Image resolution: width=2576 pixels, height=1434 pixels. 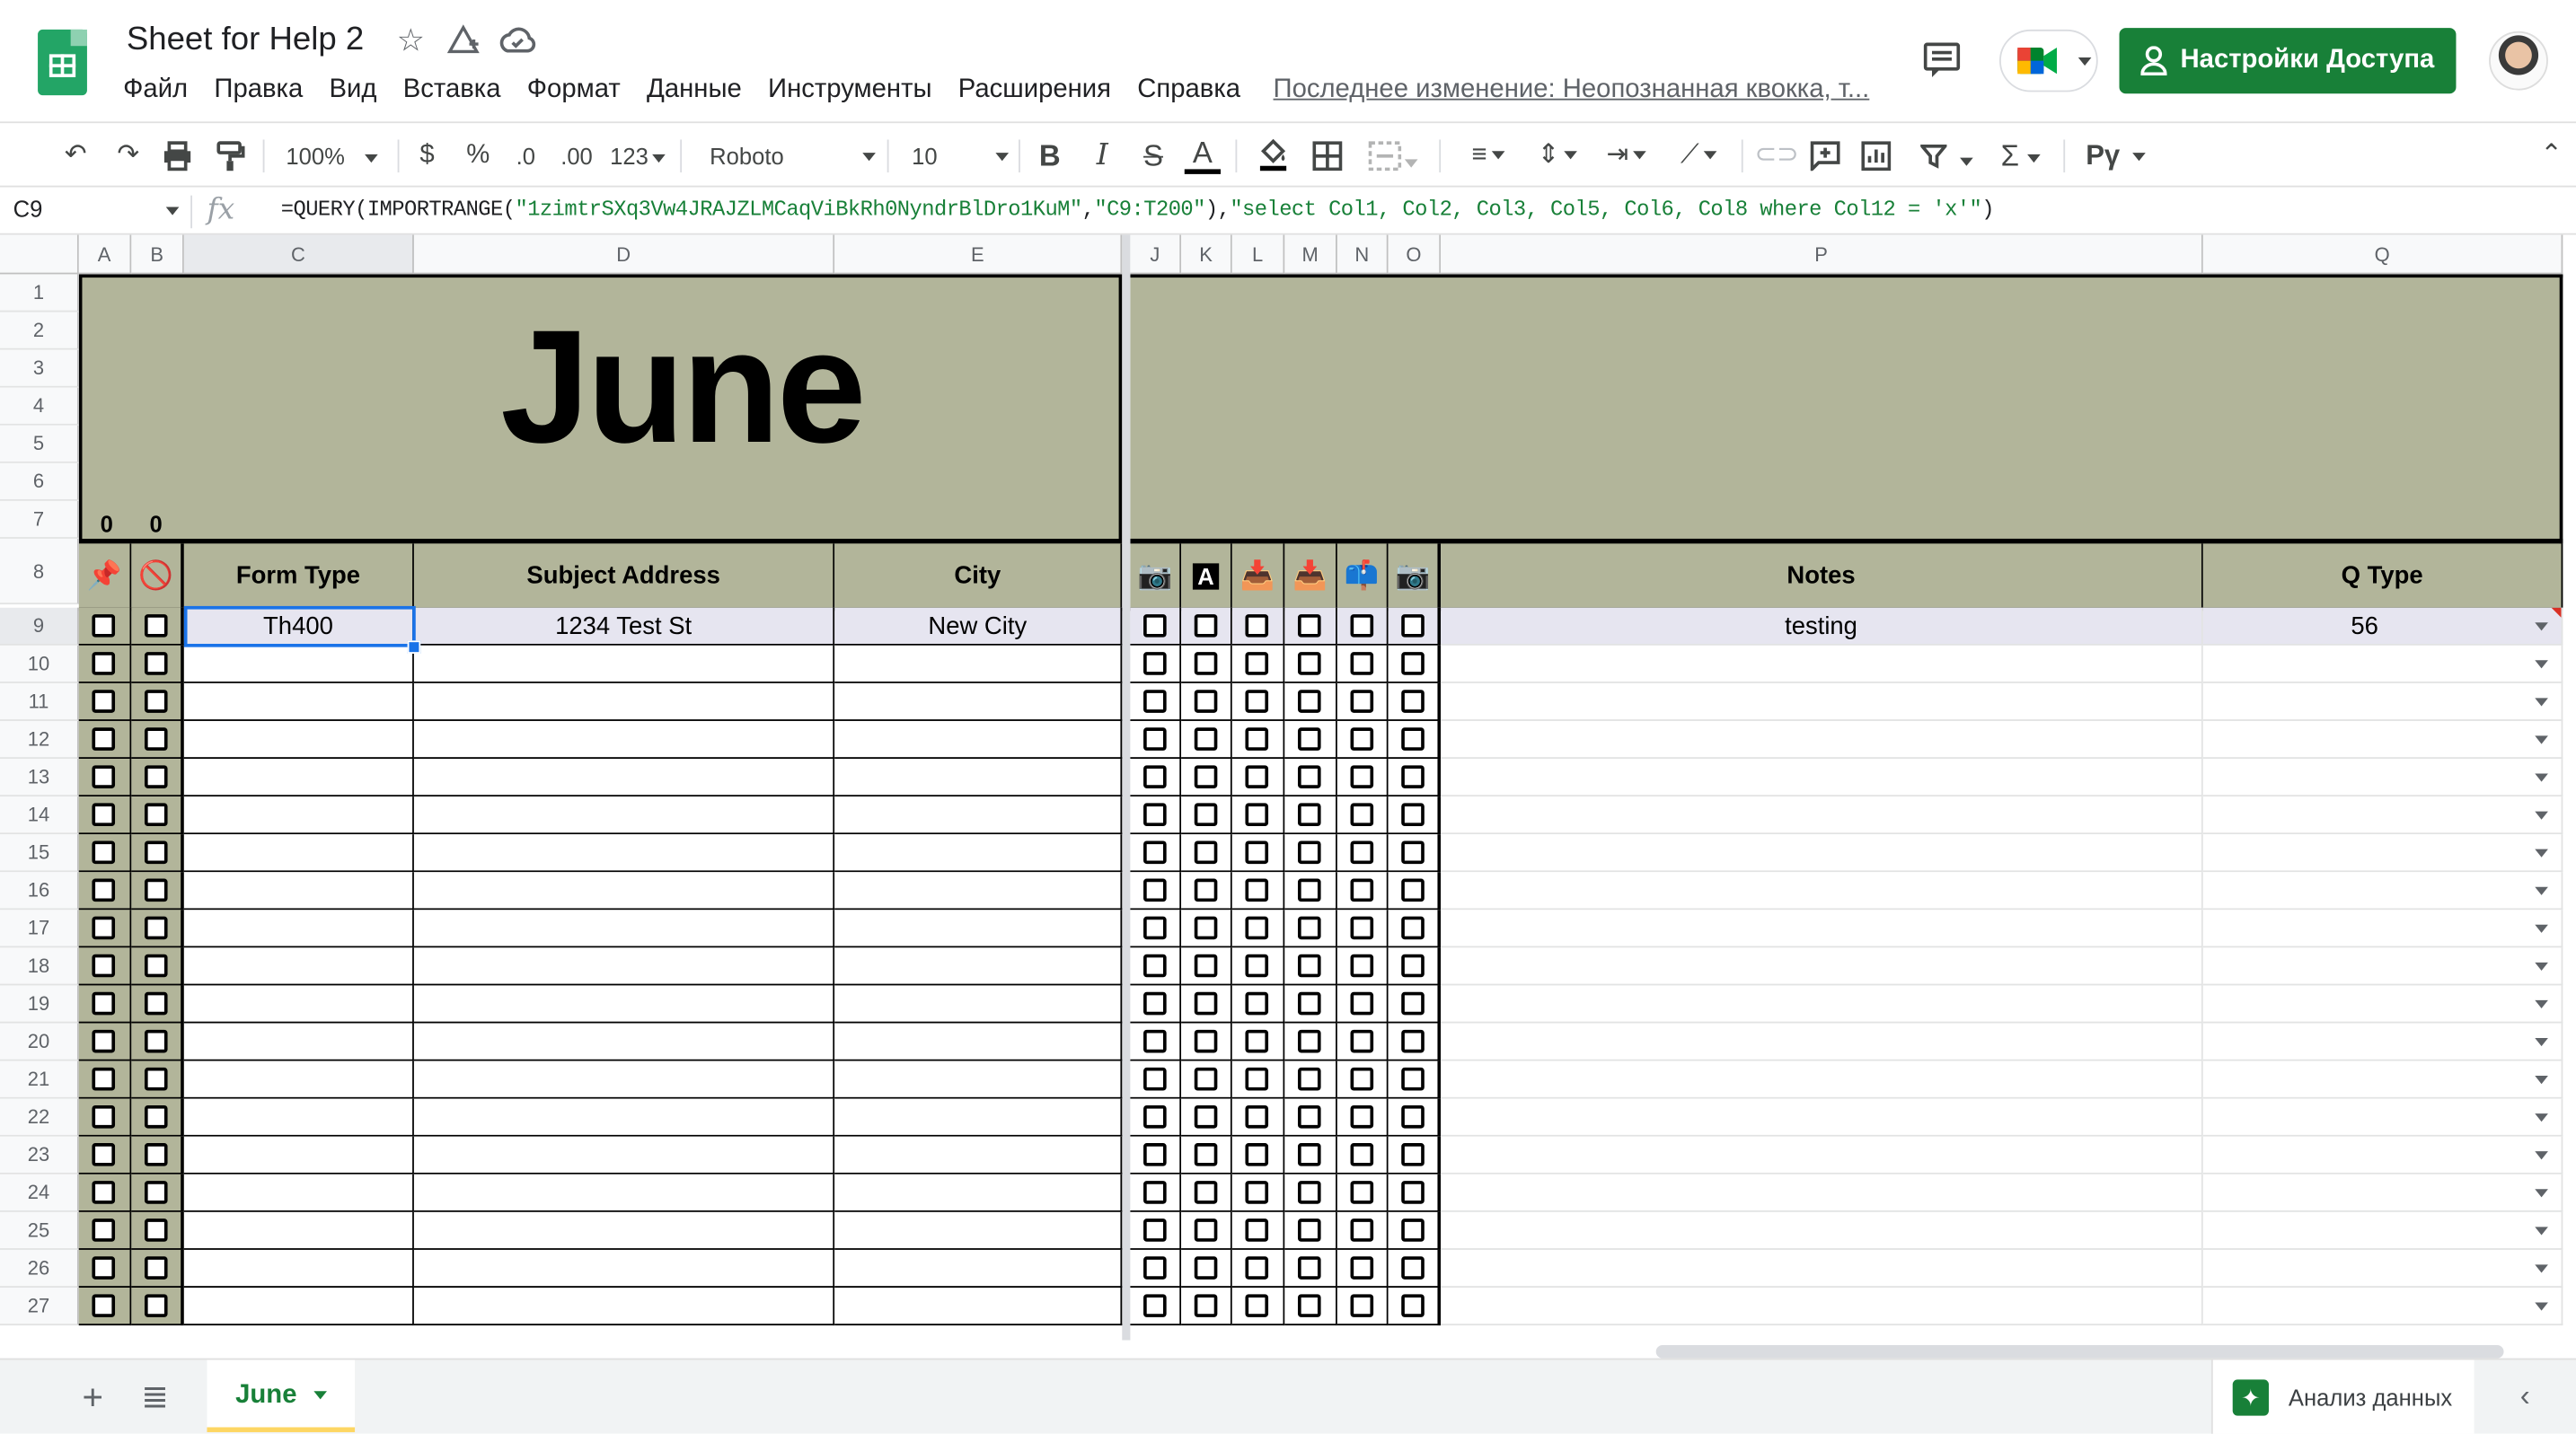 What do you see at coordinates (155, 1398) in the screenshot?
I see `all-sheets-icon: ≣` at bounding box center [155, 1398].